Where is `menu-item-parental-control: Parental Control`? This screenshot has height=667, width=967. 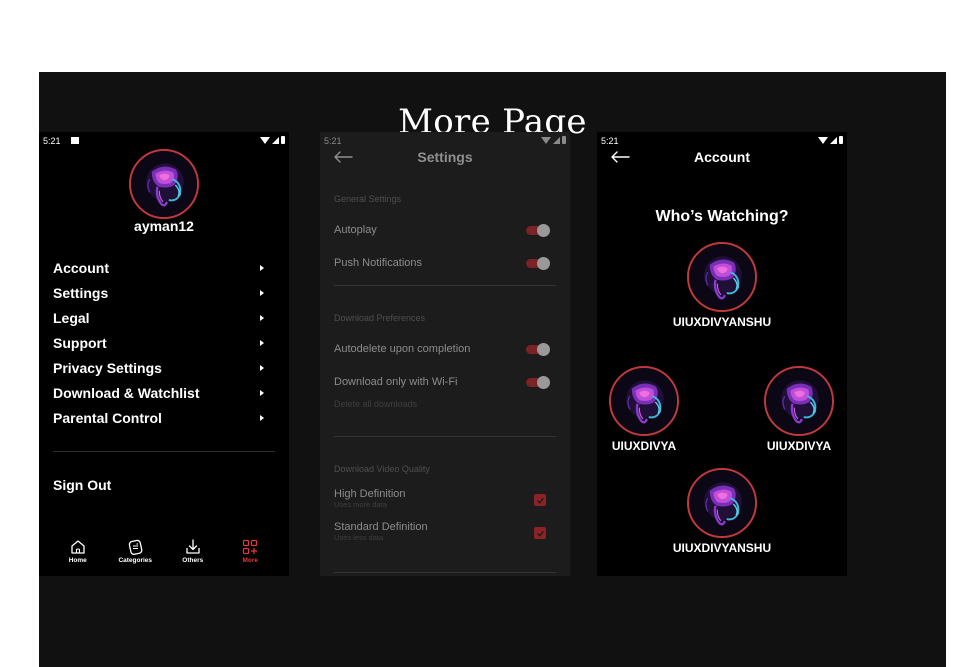
menu-item-parental-control: Parental Control is located at coordinates (164, 417).